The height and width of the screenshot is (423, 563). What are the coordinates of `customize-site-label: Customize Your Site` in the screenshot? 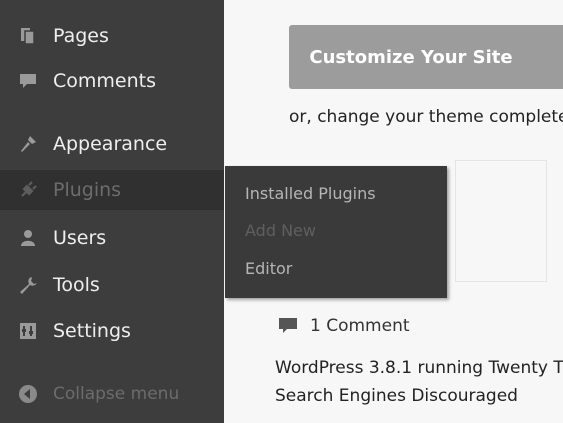 It's located at (411, 57).